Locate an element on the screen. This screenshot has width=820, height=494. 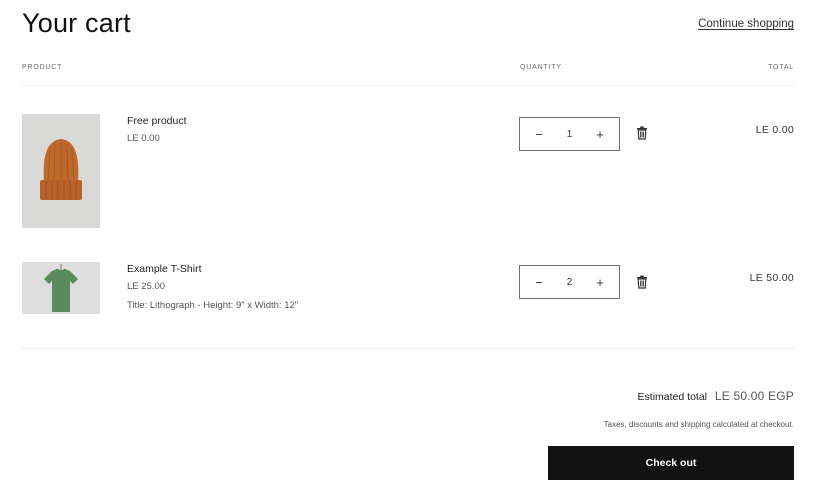
product-name: Free product is located at coordinates (157, 121).